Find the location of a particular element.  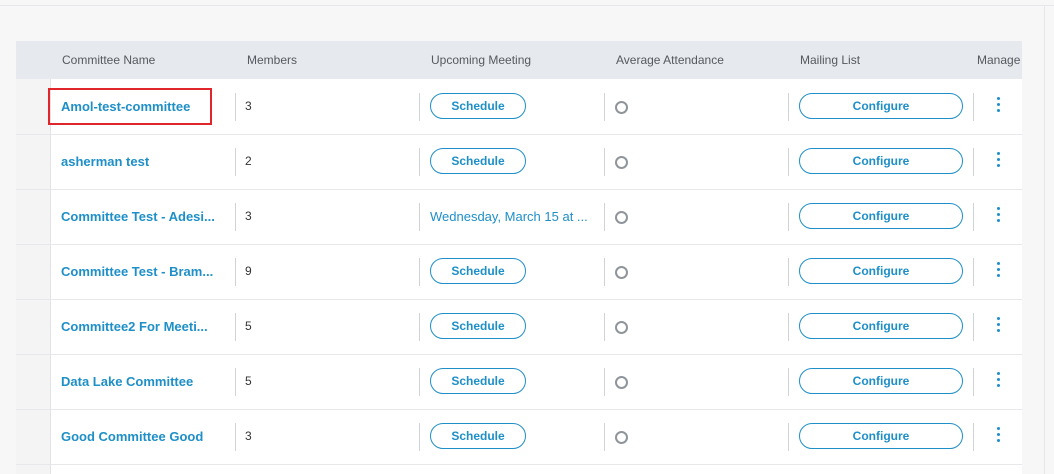

right-border is located at coordinates (1044, 240).